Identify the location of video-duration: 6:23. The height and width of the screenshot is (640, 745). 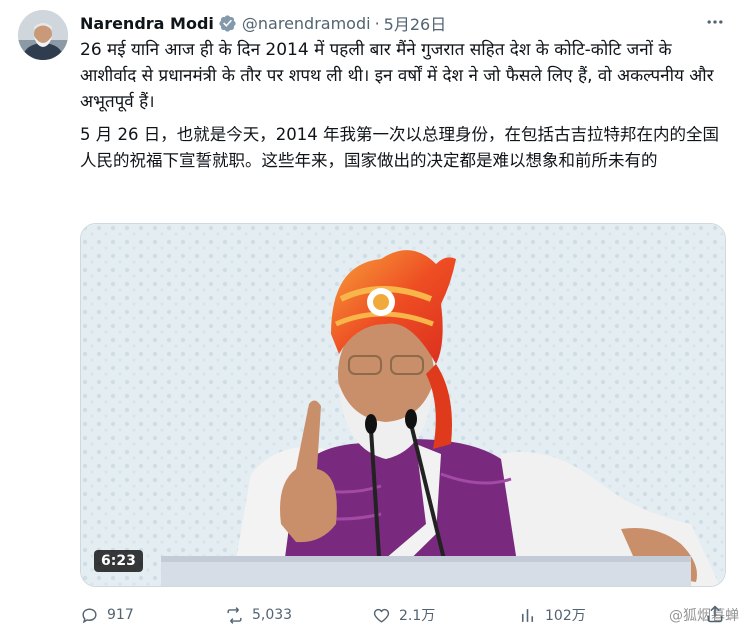
(118, 561).